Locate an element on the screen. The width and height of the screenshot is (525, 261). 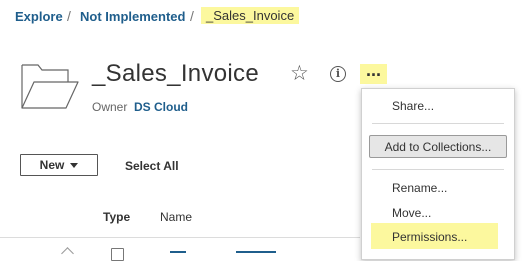
row-type-icon is located at coordinates (67, 253).